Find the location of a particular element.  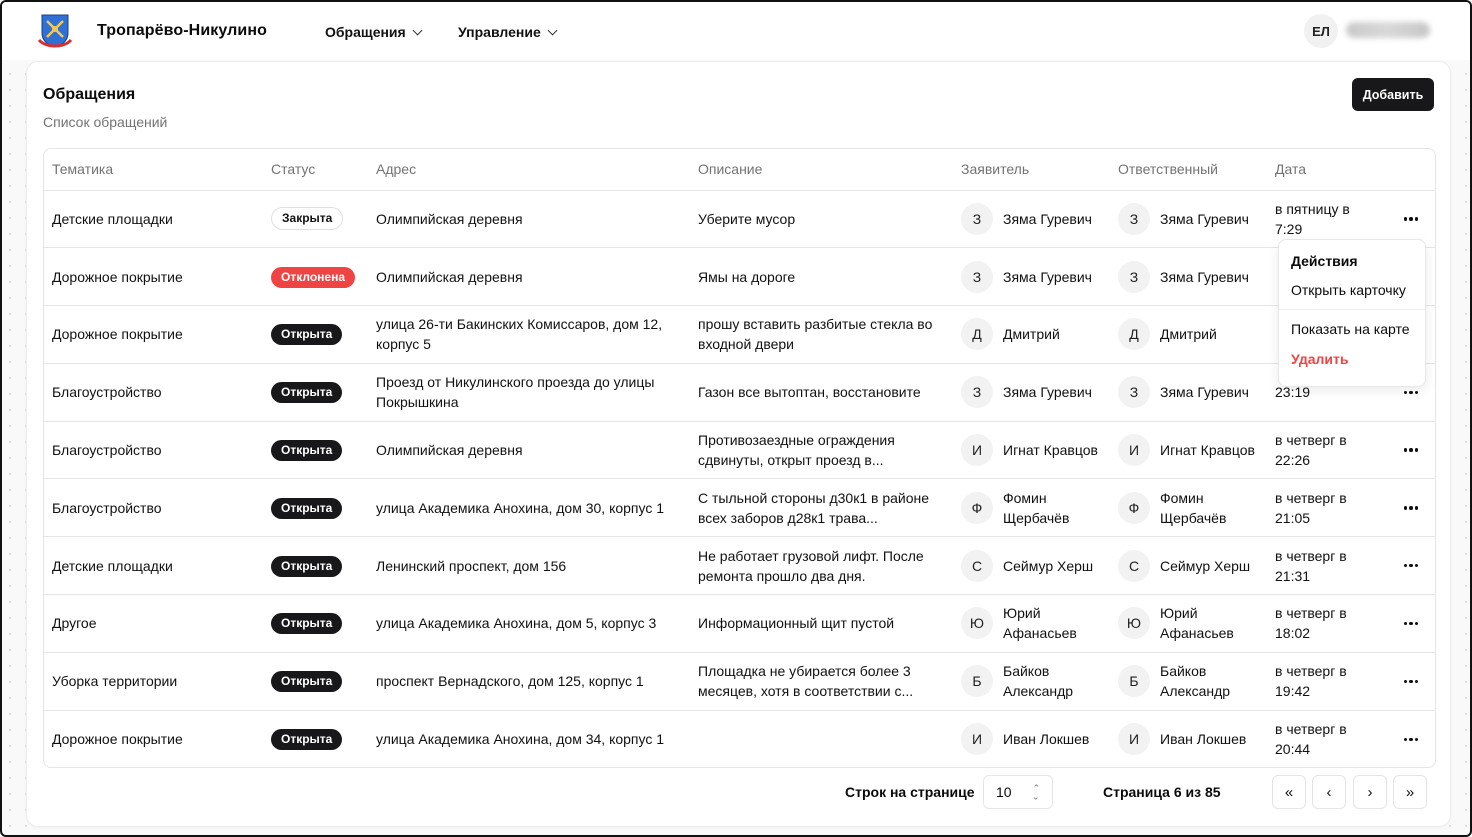

prev-page-button: ‹ is located at coordinates (1329, 792).